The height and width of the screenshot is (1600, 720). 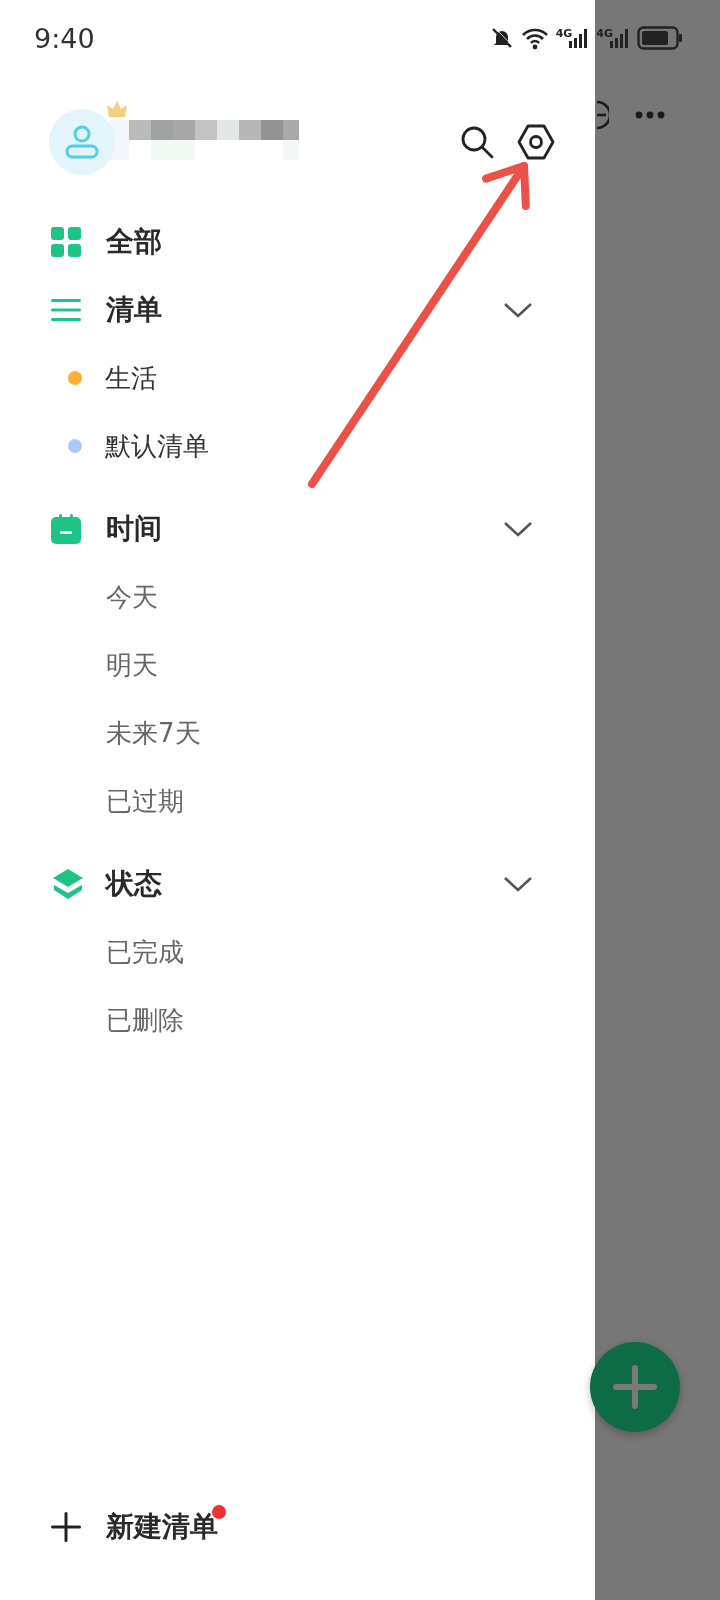 What do you see at coordinates (536, 142) in the screenshot?
I see `settings-icon` at bounding box center [536, 142].